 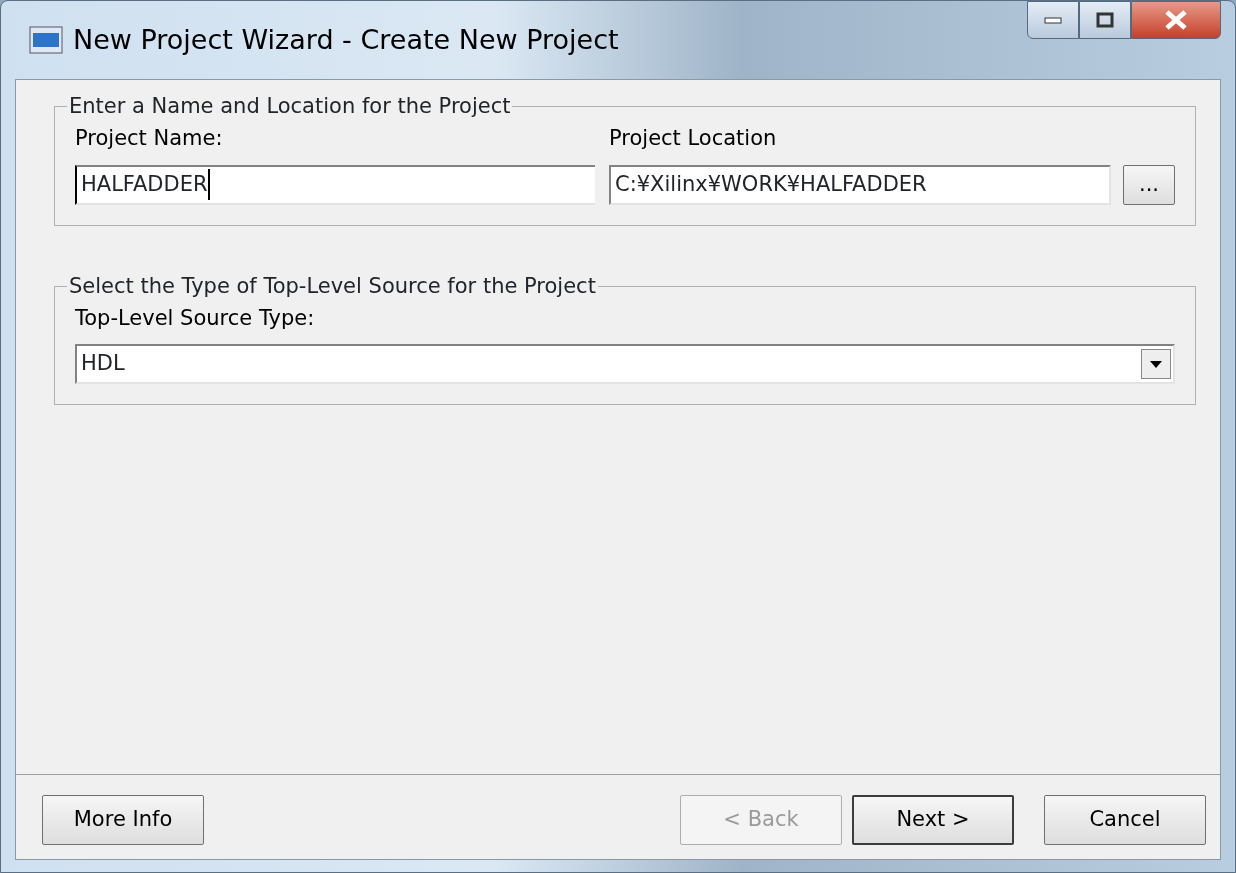 I want to click on maximize-icon, so click(x=1105, y=20).